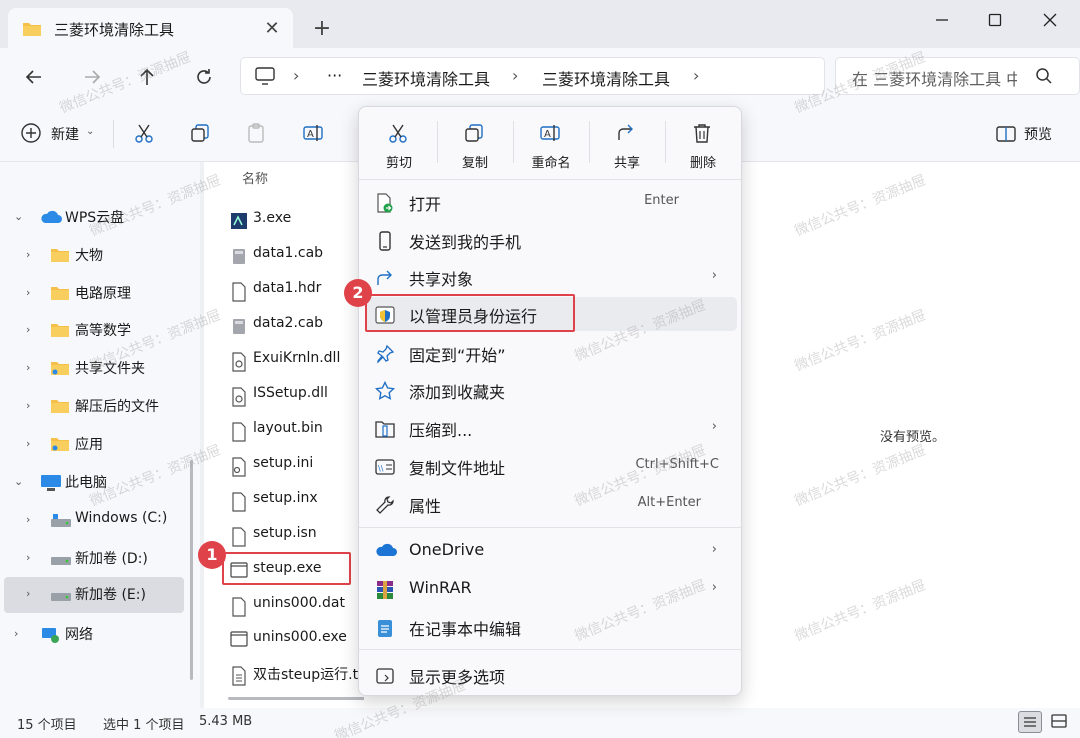 This screenshot has height=738, width=1080. Describe the element at coordinates (94, 595) in the screenshot. I see `sidebar-item-drive-selected: › 新加卷 (E:)` at that location.